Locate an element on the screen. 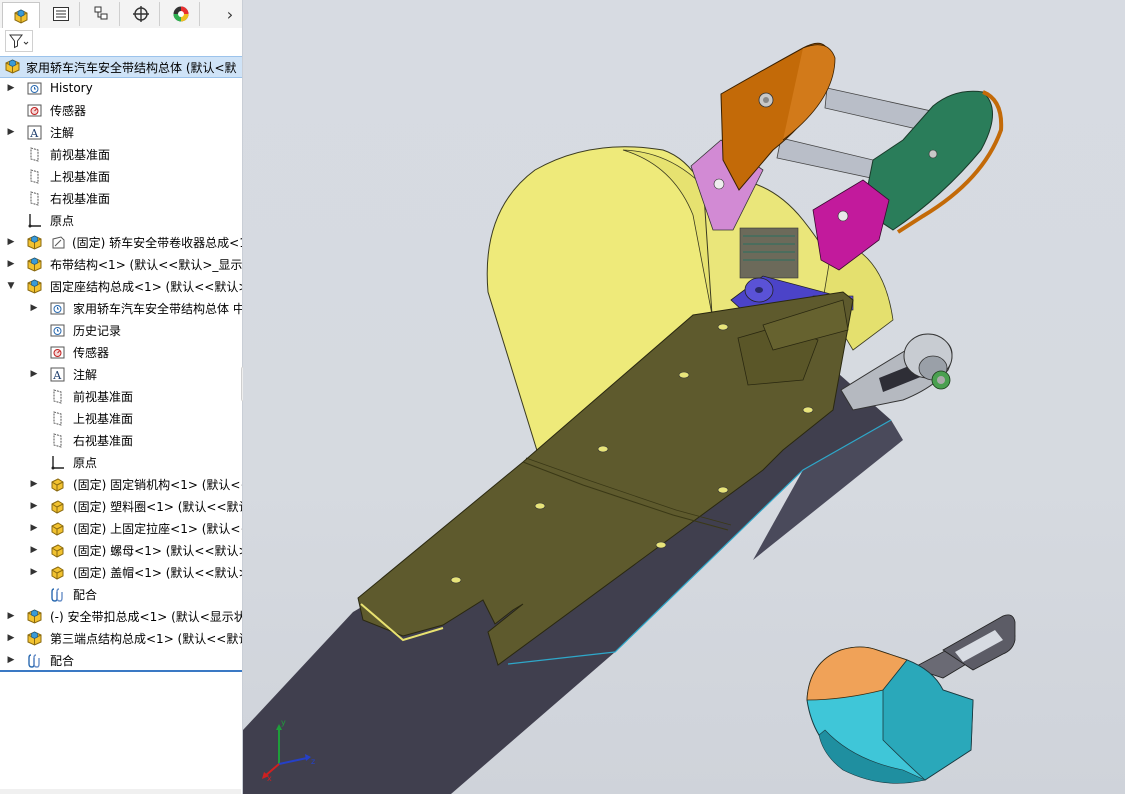 This screenshot has width=1125, height=794. tree-item: ▶ (固定) 上固定拉座<1> (默认<< is located at coordinates (121, 528).